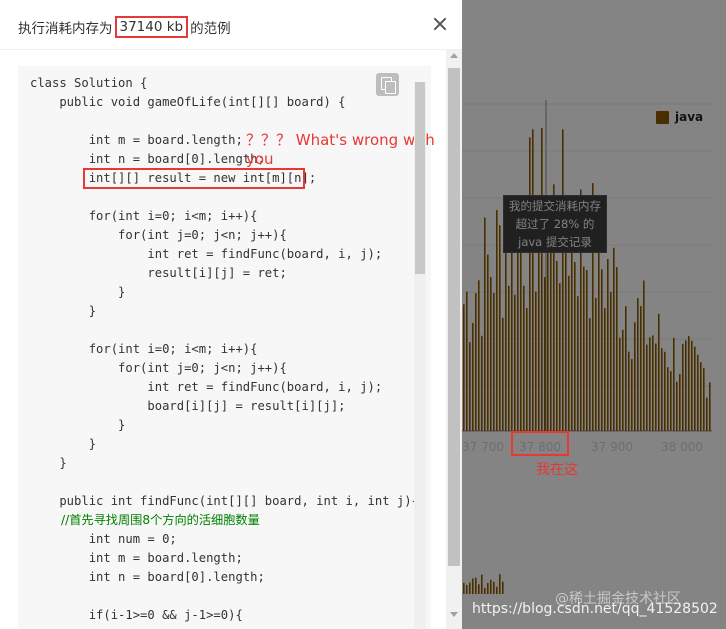  What do you see at coordinates (557, 470) in the screenshot?
I see `my-position-annotation: 我在这` at bounding box center [557, 470].